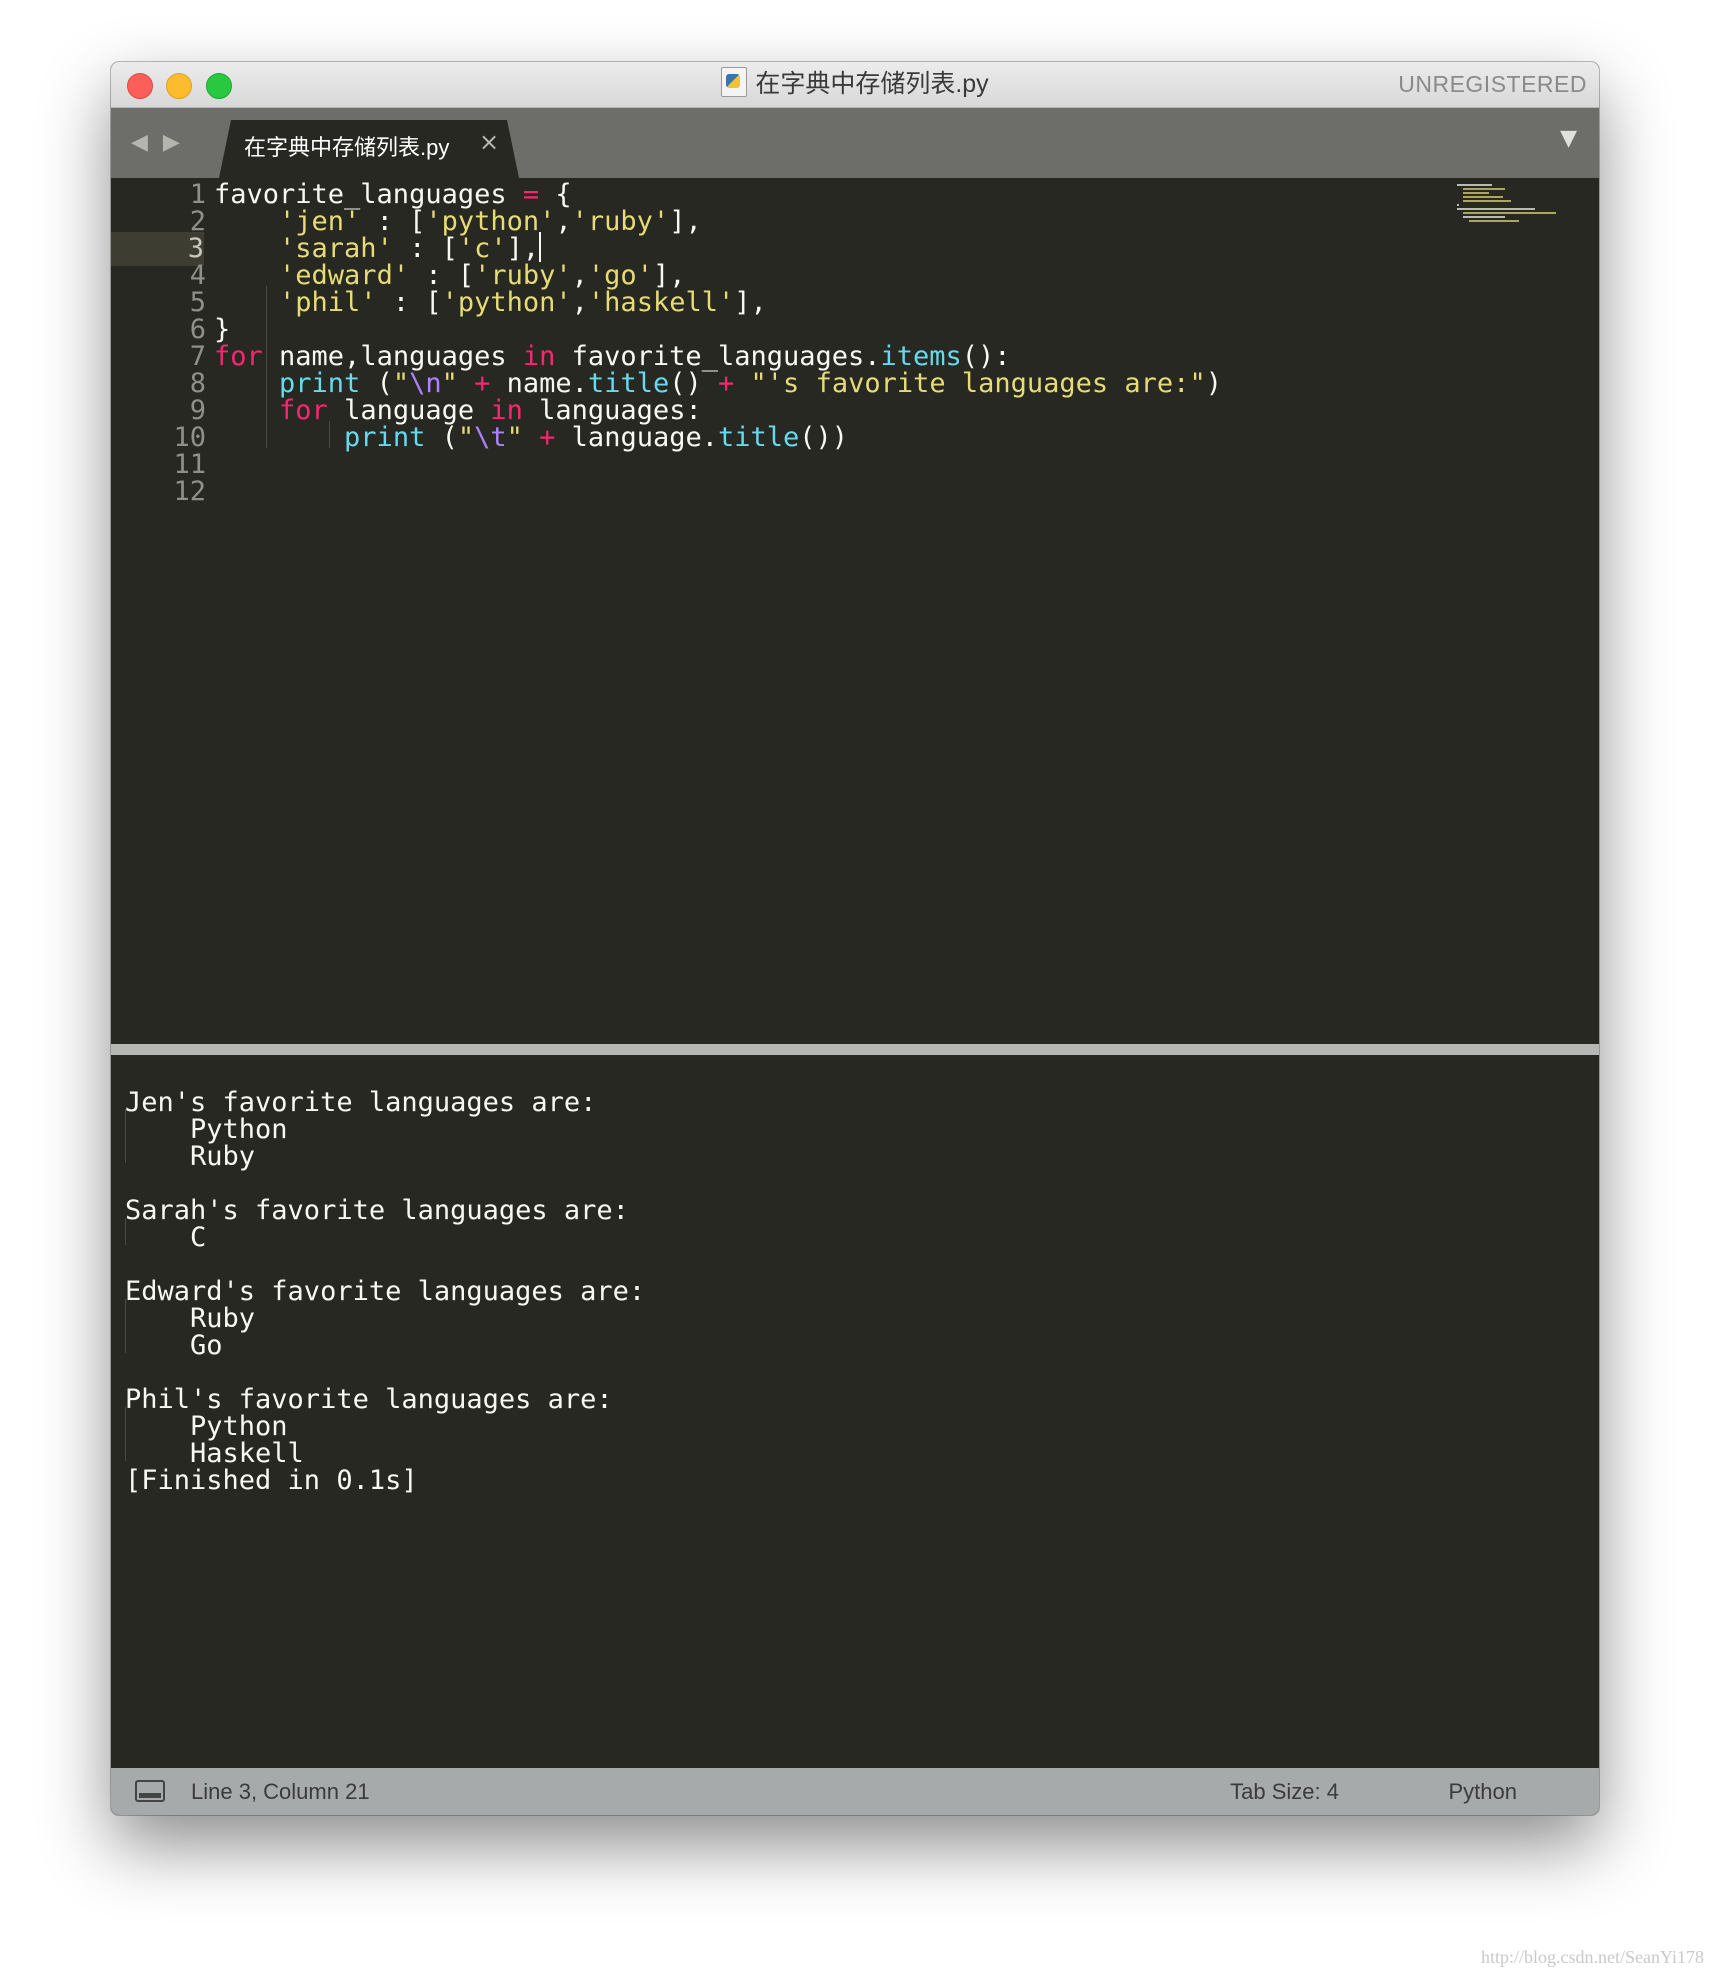 This screenshot has height=1976, width=1714. Describe the element at coordinates (855, 1049) in the screenshot. I see `panel-divider` at that location.